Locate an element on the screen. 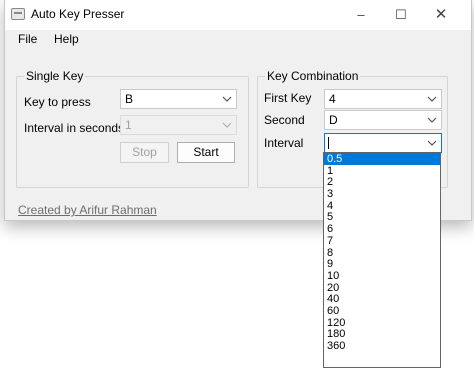 The height and width of the screenshot is (374, 474). menu-help: Help is located at coordinates (66, 39).